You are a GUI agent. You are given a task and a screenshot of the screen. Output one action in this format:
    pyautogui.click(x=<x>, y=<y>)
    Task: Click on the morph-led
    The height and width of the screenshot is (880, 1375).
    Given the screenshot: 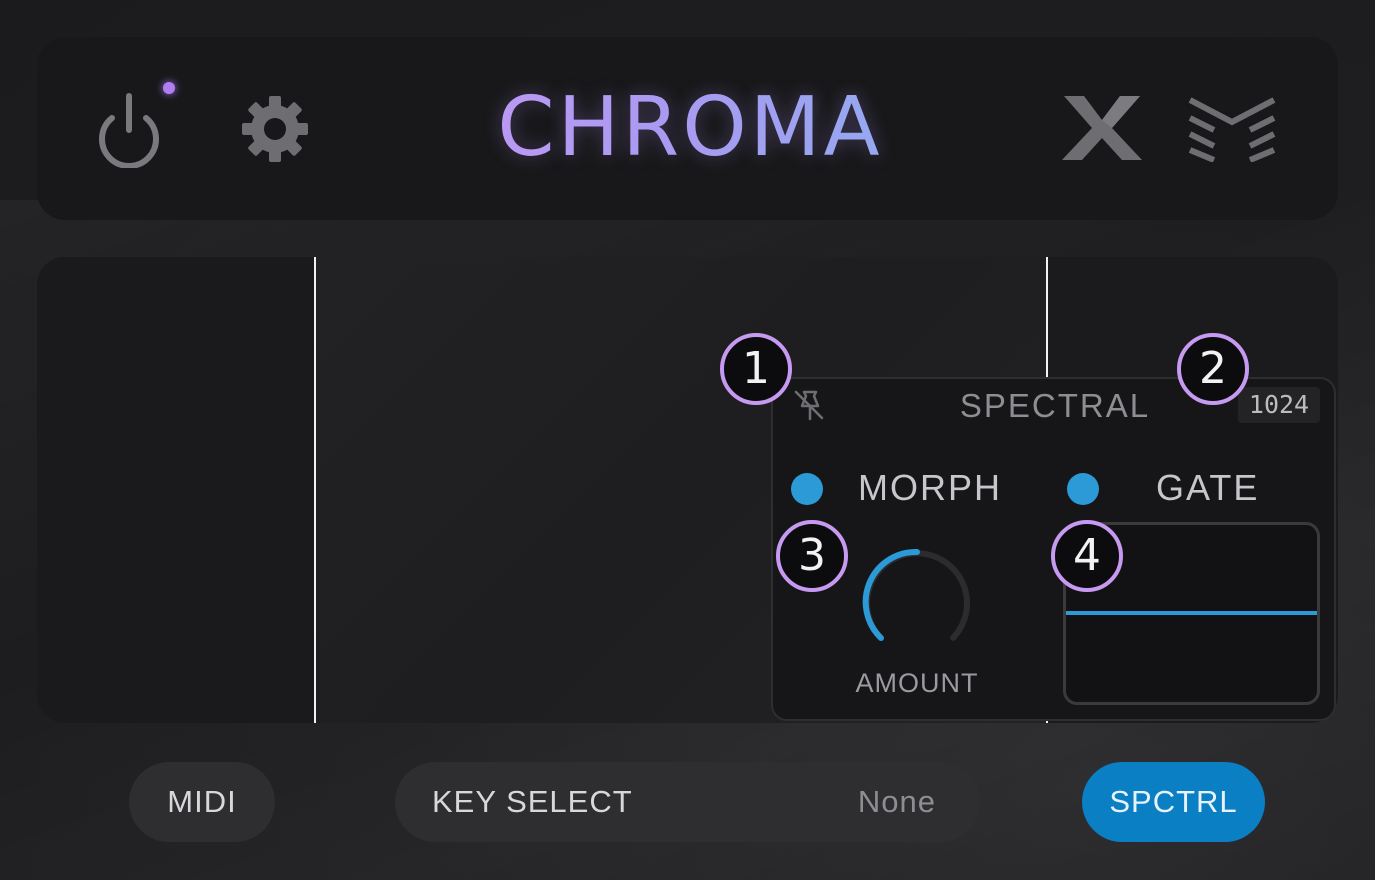 What is the action you would take?
    pyautogui.click(x=807, y=489)
    